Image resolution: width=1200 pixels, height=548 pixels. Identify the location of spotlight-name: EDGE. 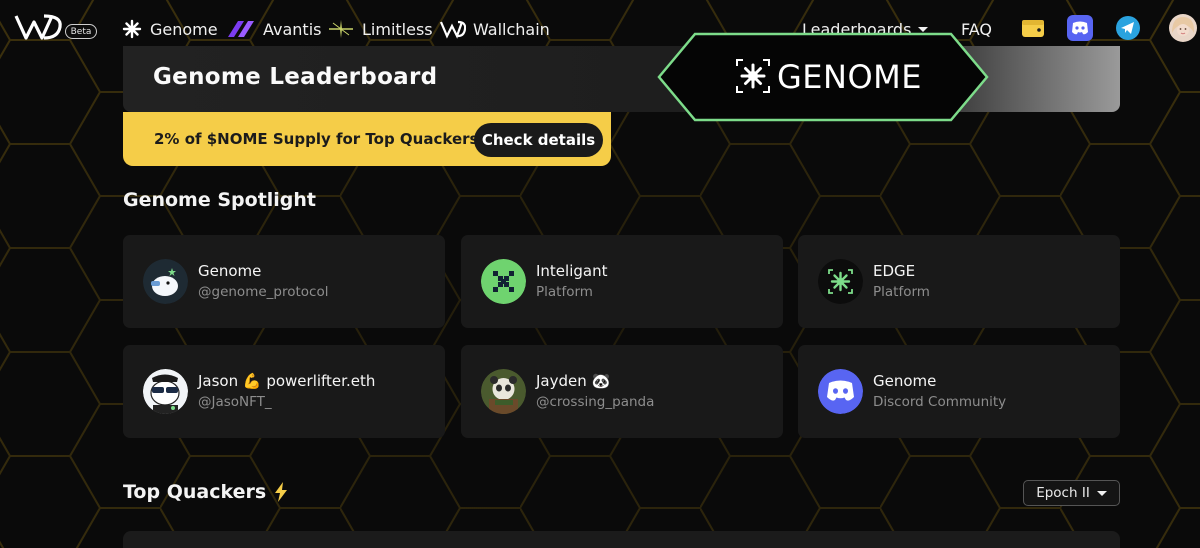
(894, 271).